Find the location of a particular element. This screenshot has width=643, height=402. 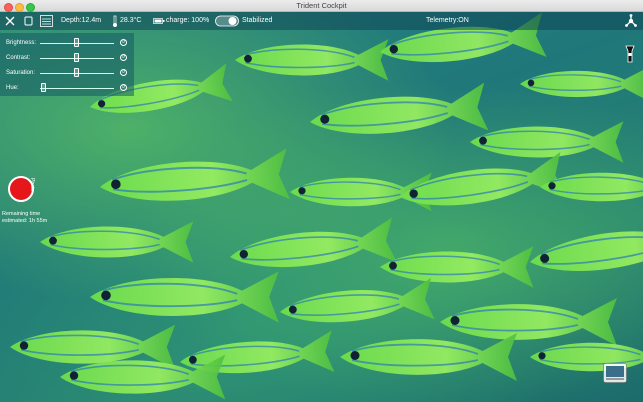

record-control is located at coordinates (23, 191).